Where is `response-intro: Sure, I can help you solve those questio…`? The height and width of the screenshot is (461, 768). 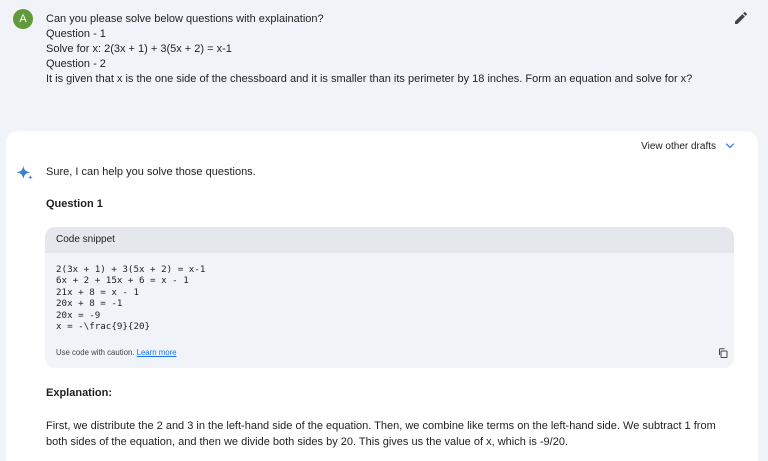 response-intro: Sure, I can help you solve those questio… is located at coordinates (151, 172).